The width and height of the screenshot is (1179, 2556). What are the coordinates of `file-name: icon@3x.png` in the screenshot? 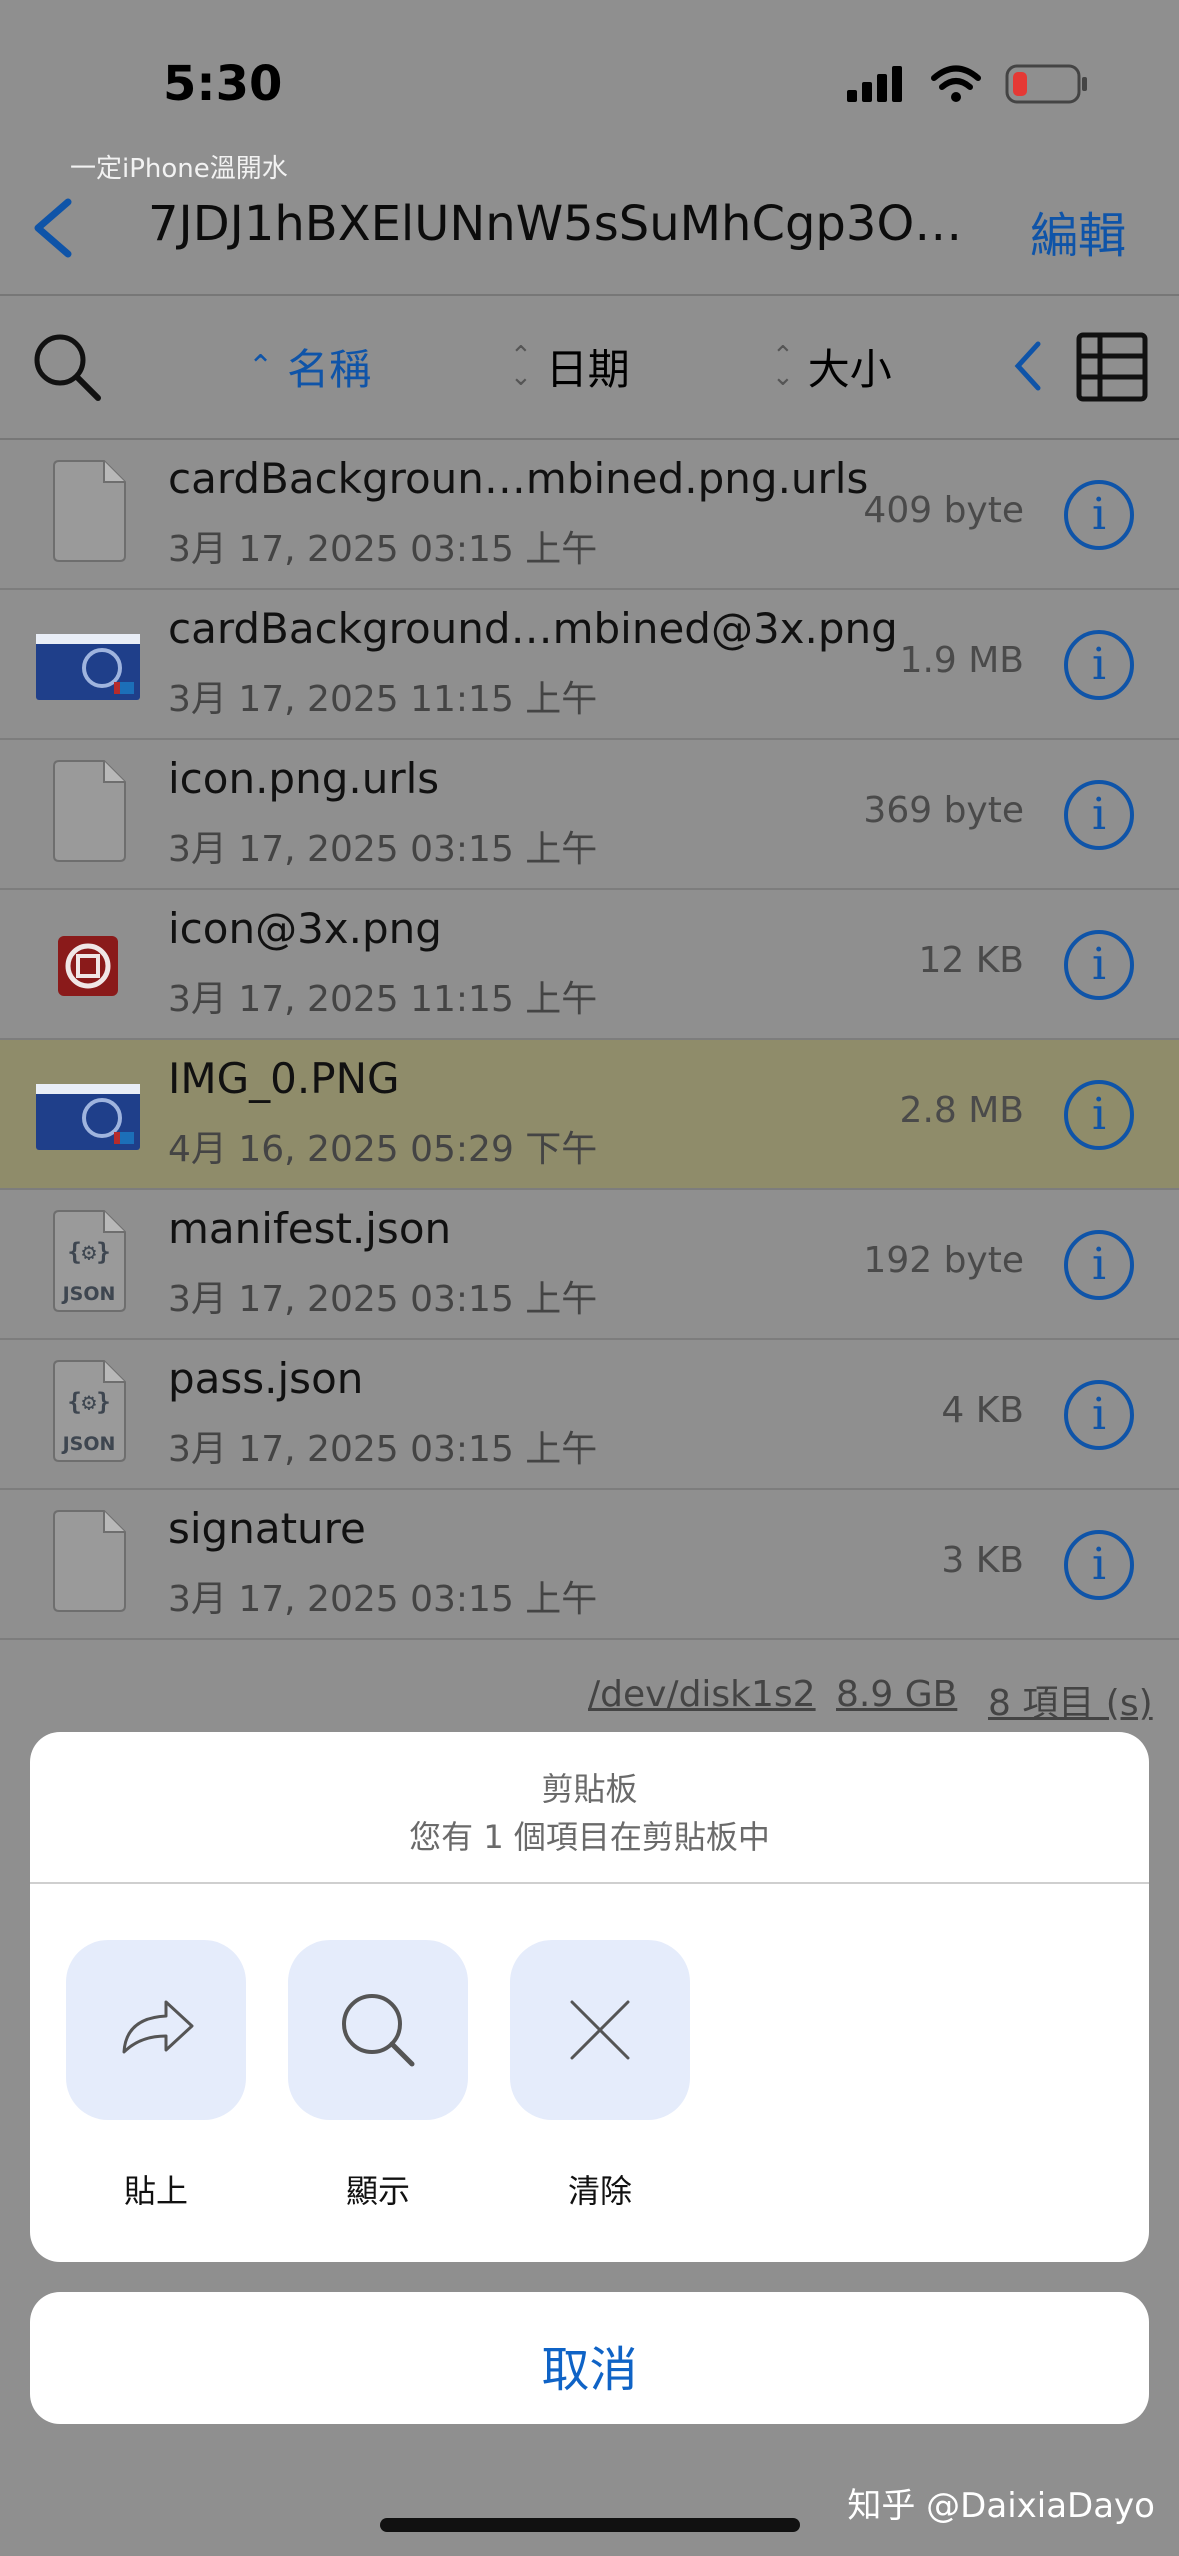 It's located at (305, 928).